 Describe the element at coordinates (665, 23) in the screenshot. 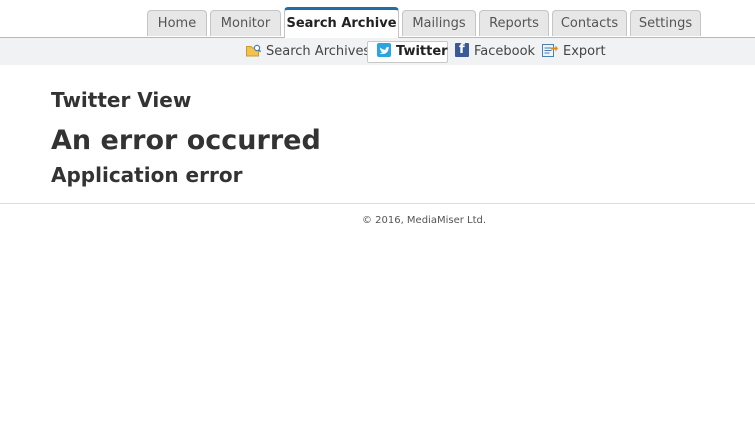

I see `tab-settings: Settings` at that location.